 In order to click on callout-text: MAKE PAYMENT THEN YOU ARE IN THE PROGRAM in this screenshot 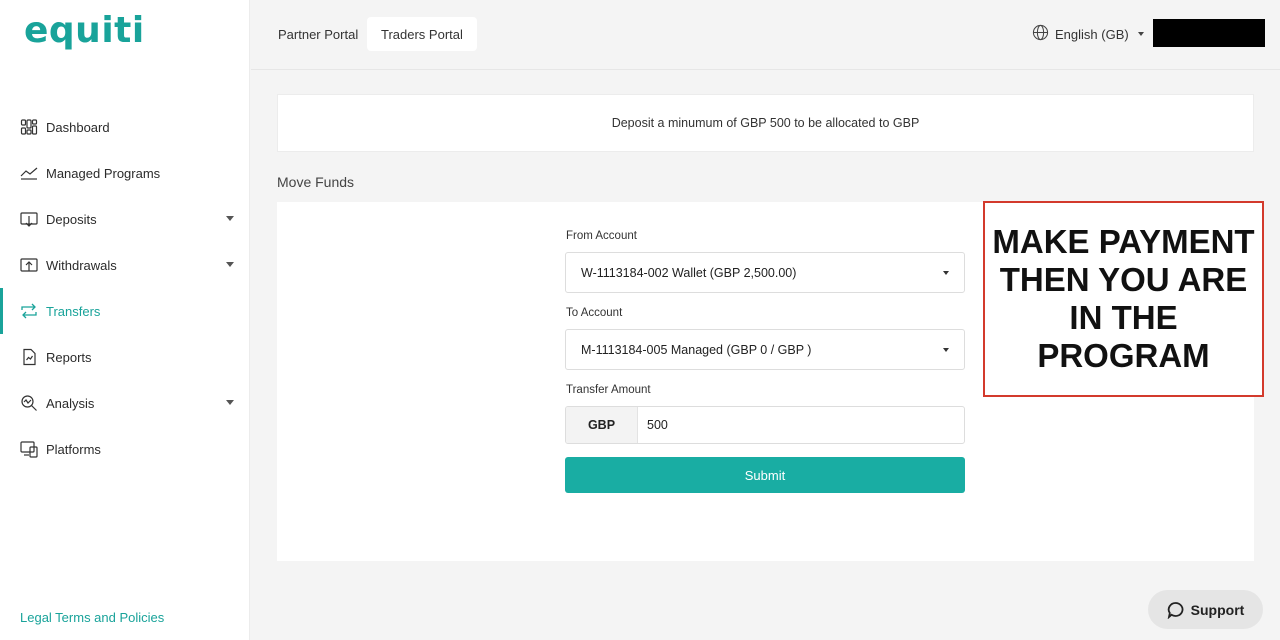, I will do `click(1123, 298)`.